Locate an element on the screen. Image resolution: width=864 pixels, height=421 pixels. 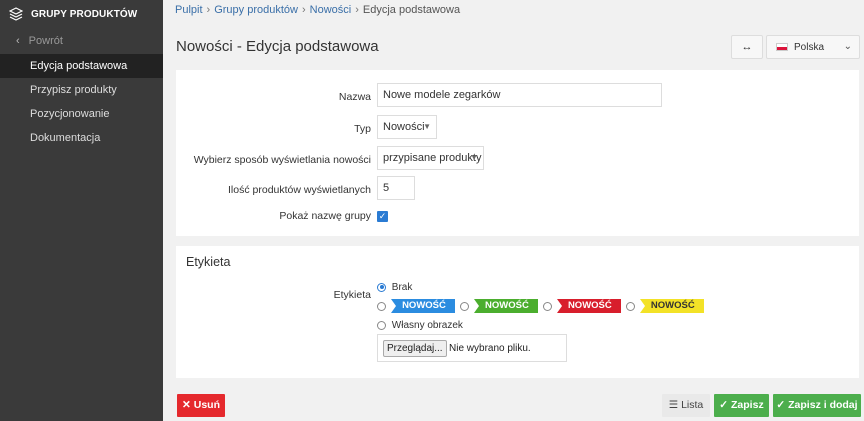
tag-yellow: NOWOŚĆ is located at coordinates (671, 306).